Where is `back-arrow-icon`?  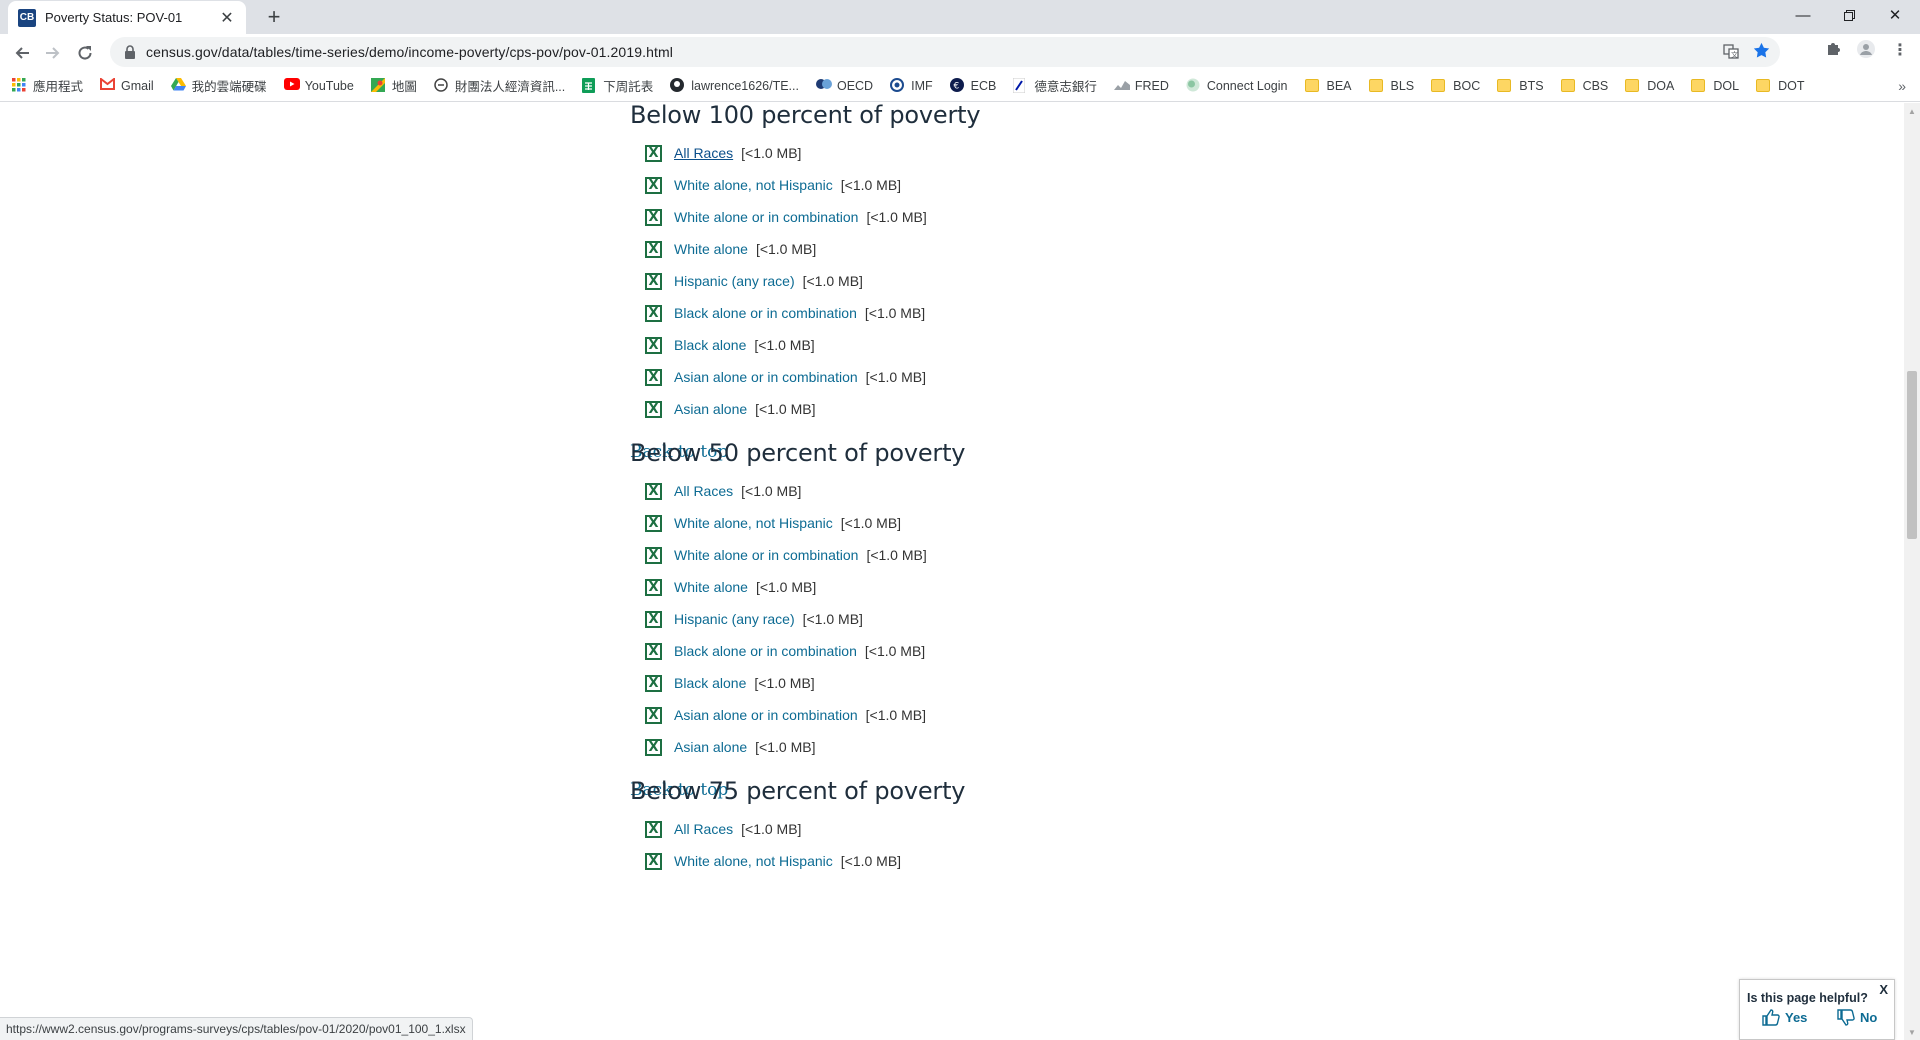
back-arrow-icon is located at coordinates (22, 53).